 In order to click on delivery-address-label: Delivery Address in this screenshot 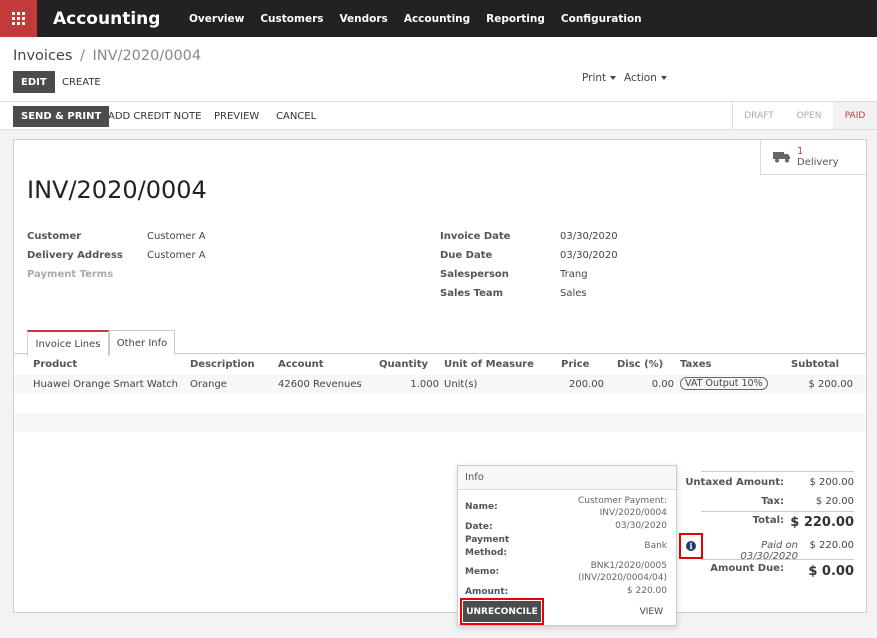, I will do `click(75, 255)`.